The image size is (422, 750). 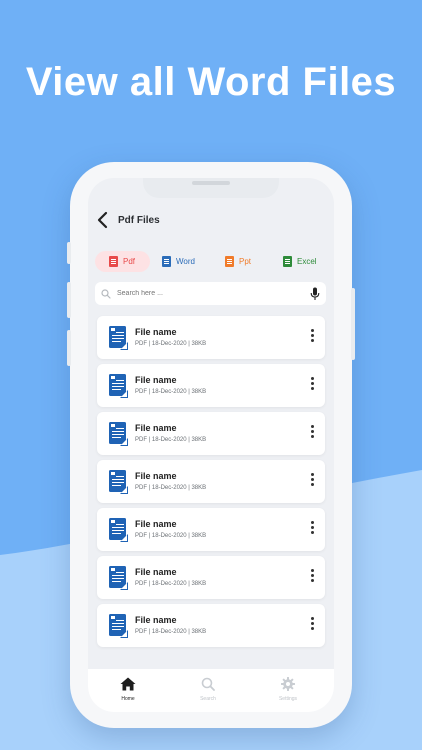 What do you see at coordinates (211, 183) in the screenshot?
I see `phone-speaker` at bounding box center [211, 183].